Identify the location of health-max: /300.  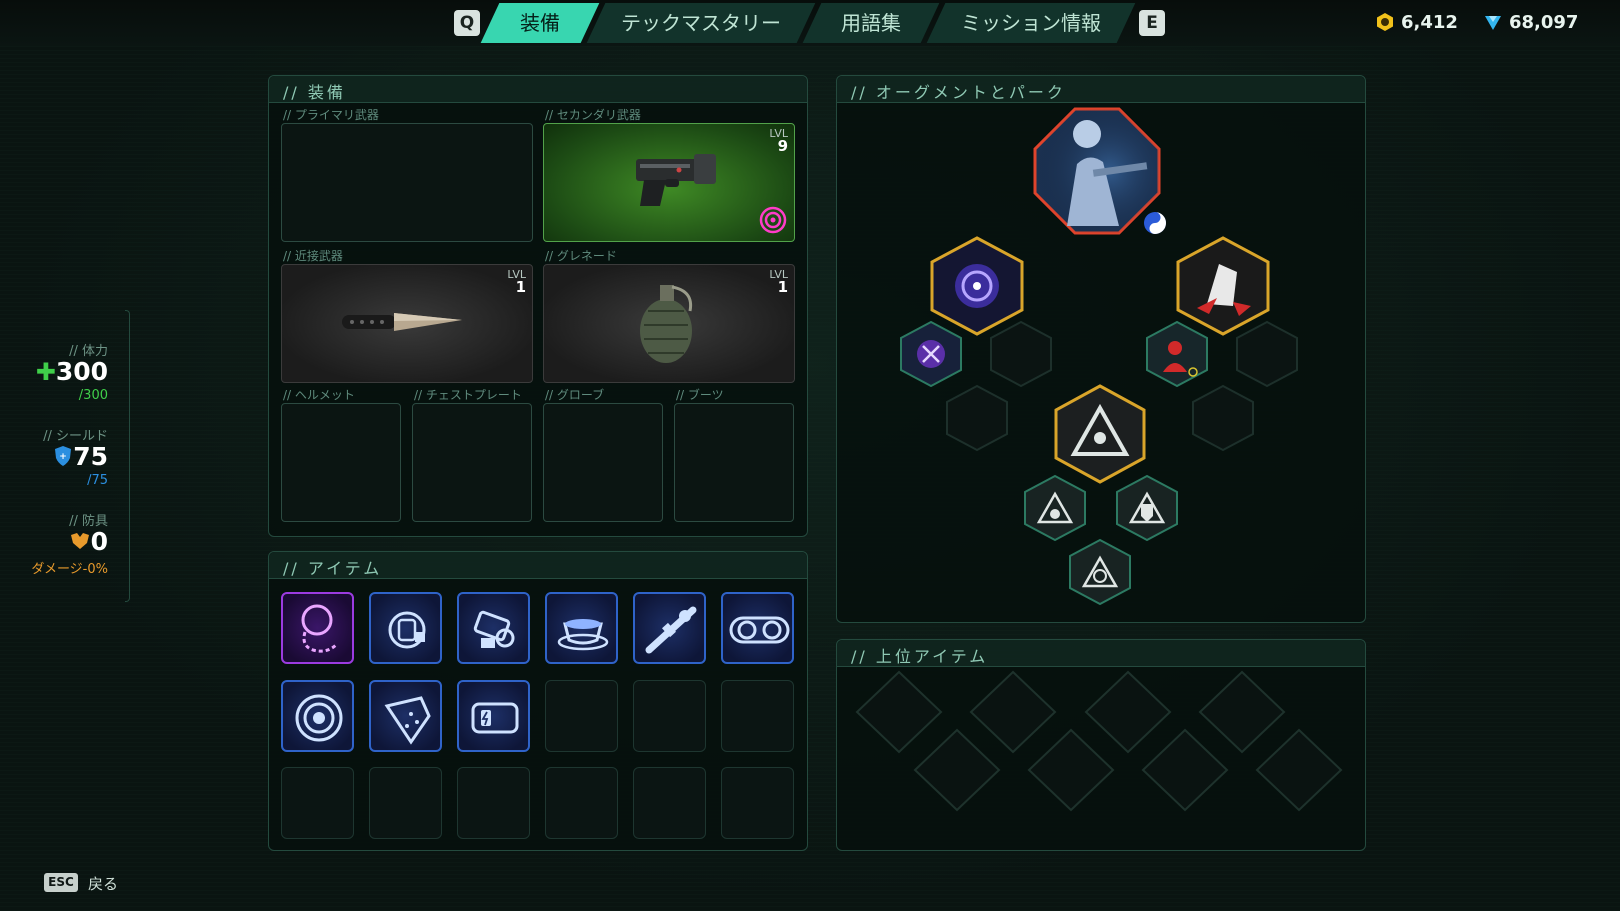
(93, 395).